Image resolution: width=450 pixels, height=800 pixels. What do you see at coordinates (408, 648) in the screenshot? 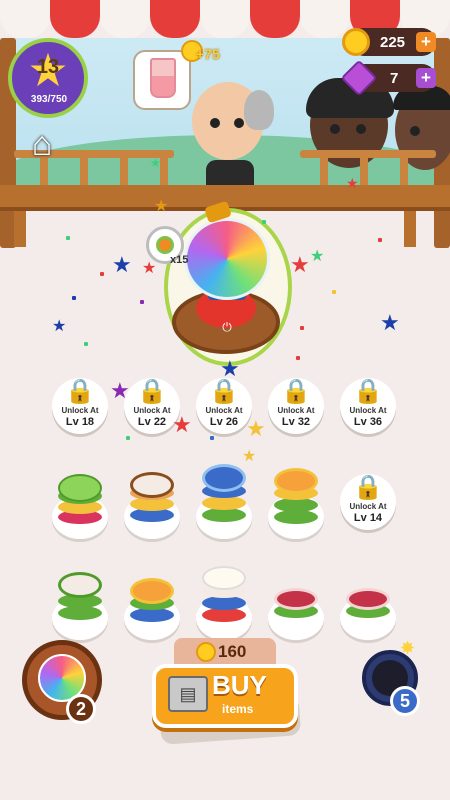
I see `spark-icon: ✸` at bounding box center [408, 648].